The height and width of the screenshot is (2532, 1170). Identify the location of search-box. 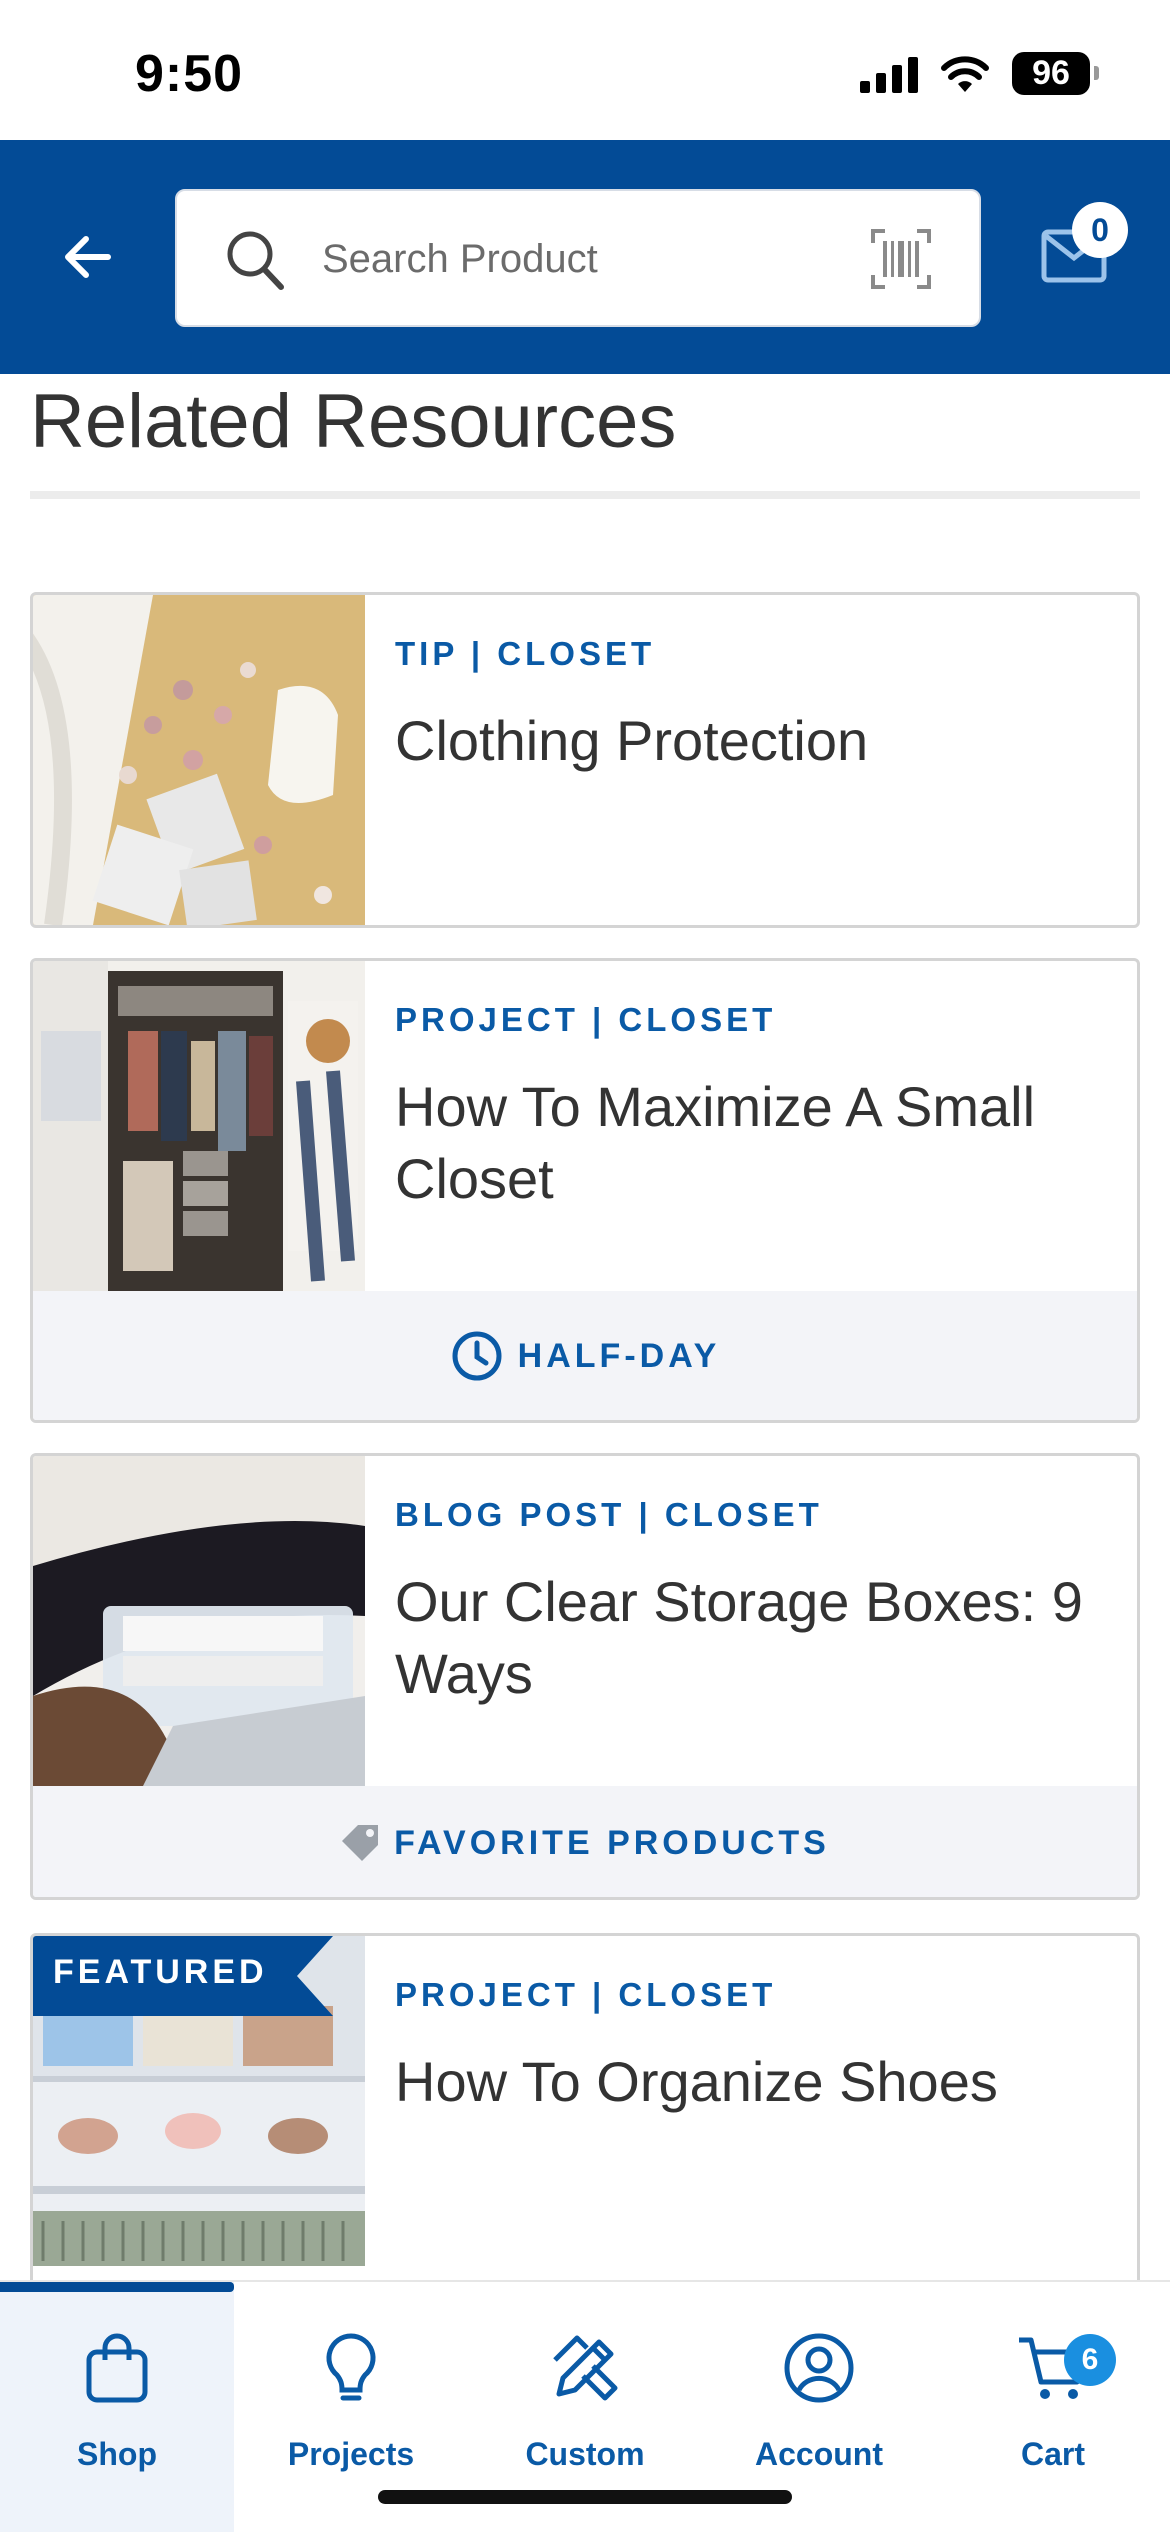
(578, 258).